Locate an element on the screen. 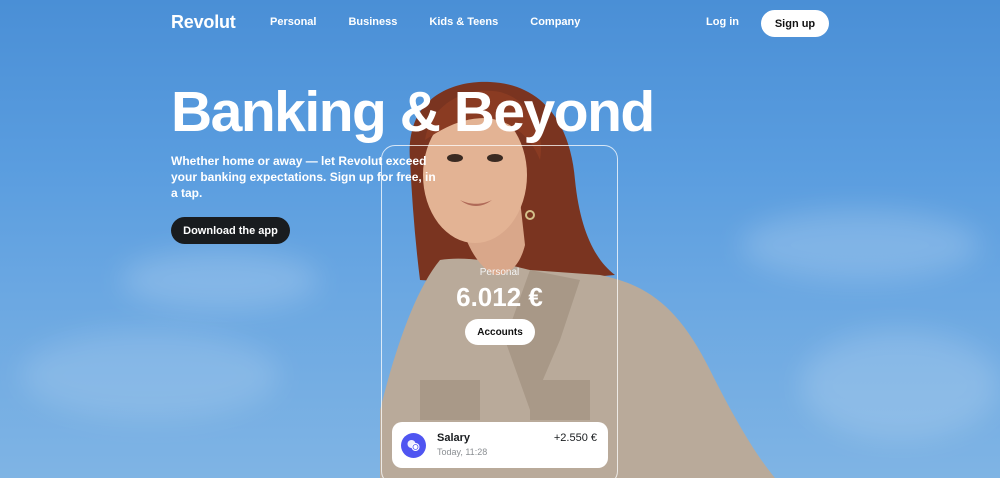  nav-link-kids-teens: Kids & Teens is located at coordinates (463, 22).